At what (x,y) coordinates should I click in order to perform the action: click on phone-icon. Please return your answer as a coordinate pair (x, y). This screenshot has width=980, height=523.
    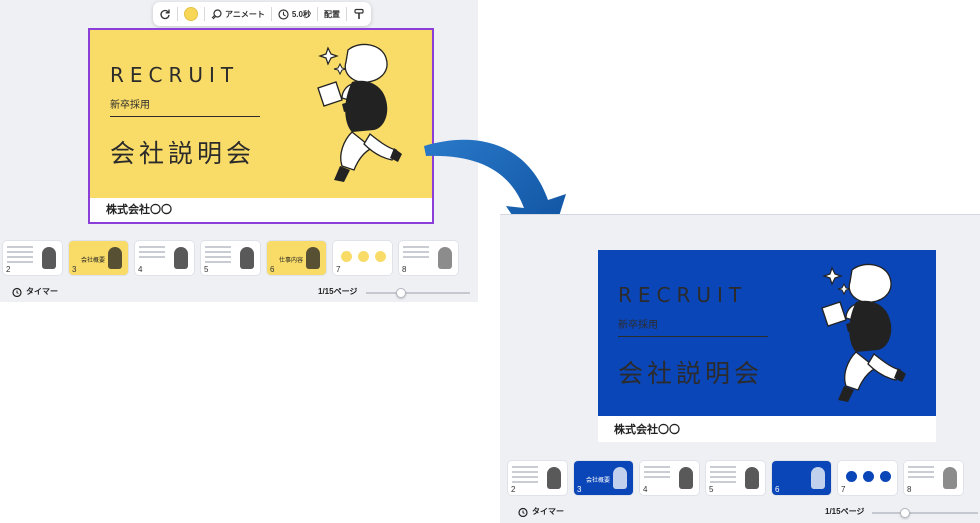
    Looking at the image, I should click on (950, 478).